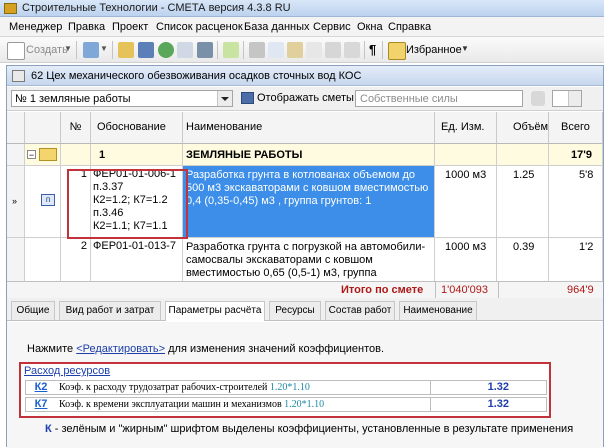 Image resolution: width=604 pixels, height=448 pixels. Describe the element at coordinates (166, 50) in the screenshot. I see `refresh-icon` at that location.